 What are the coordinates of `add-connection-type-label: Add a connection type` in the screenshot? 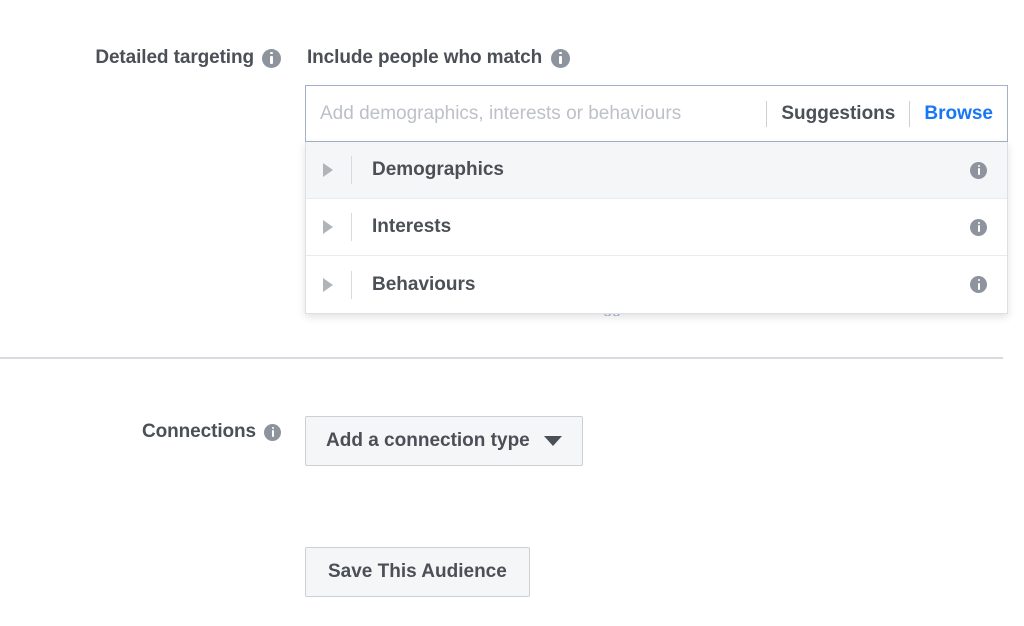 It's located at (428, 440).